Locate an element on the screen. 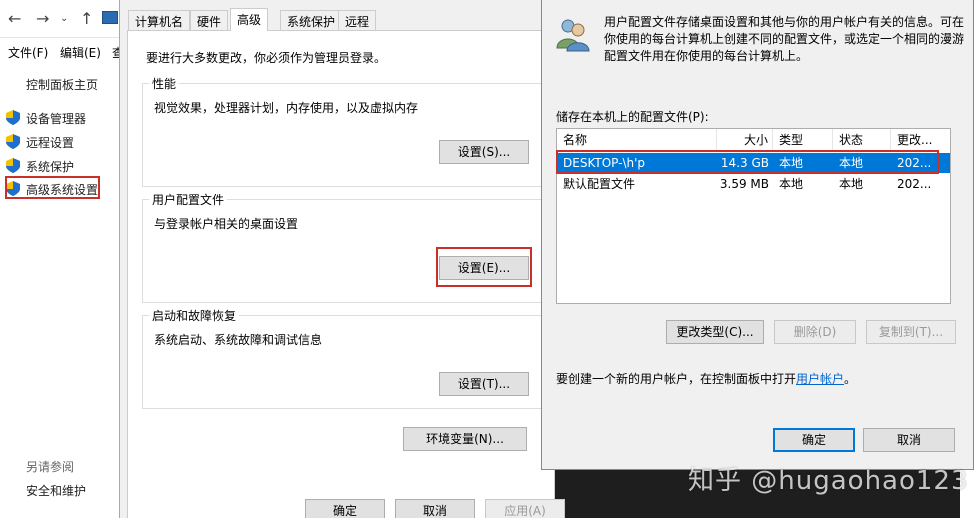  menu-edit: 编辑(E) is located at coordinates (80, 52).